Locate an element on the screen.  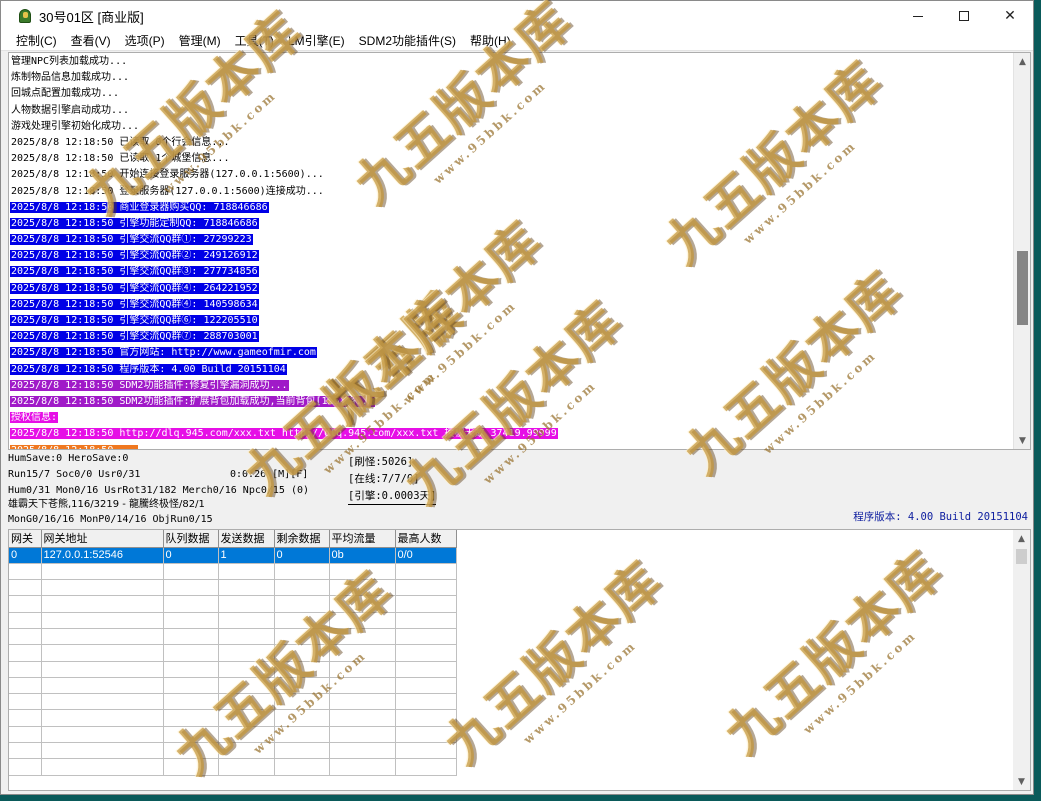
close-button: ✕ is located at coordinates (1010, 16).